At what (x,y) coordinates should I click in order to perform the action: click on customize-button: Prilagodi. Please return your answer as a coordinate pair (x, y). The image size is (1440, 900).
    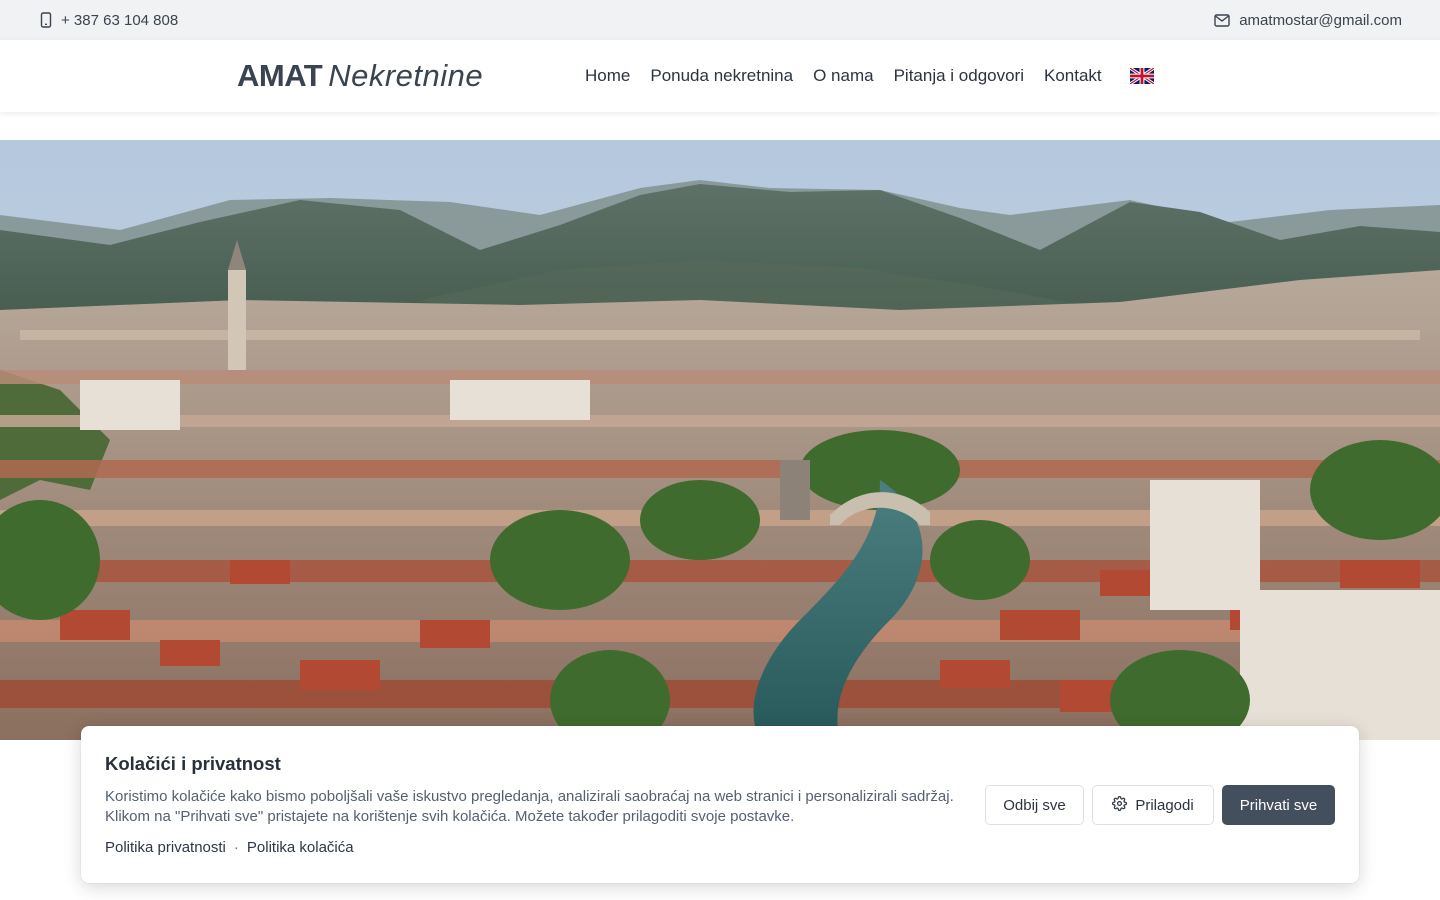
    Looking at the image, I should click on (1153, 805).